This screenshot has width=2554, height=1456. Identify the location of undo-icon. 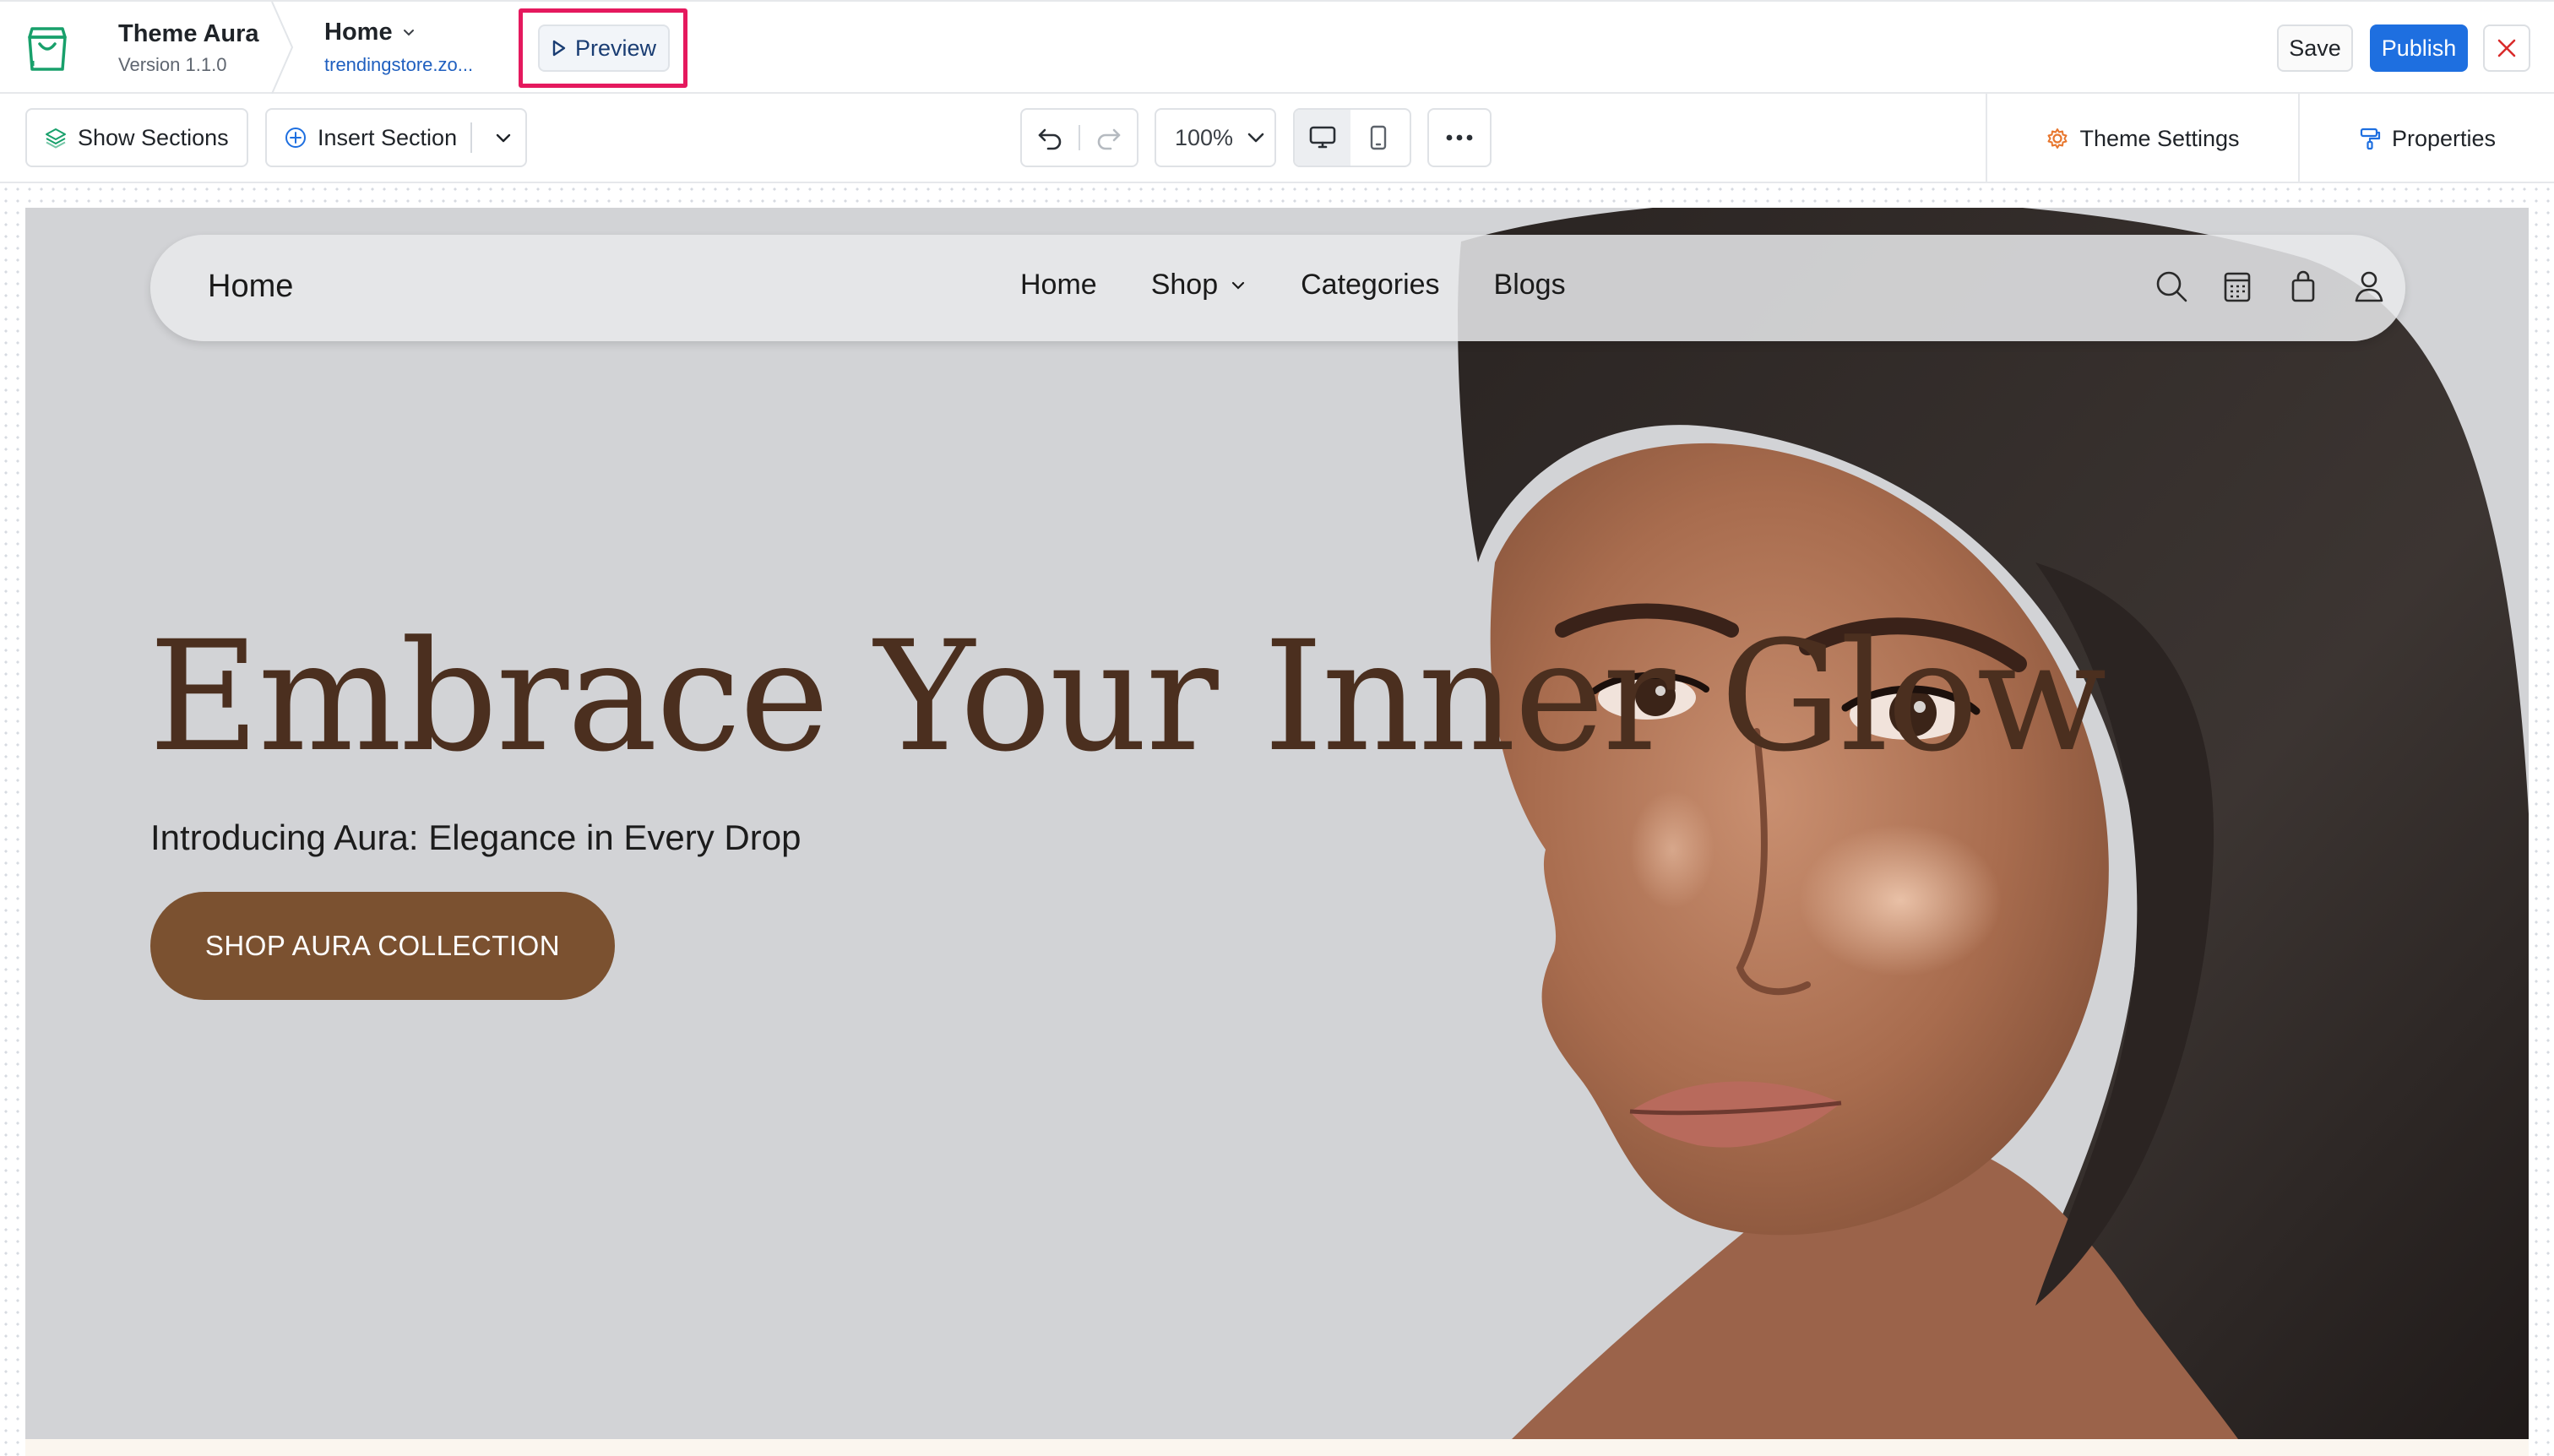
(1049, 139).